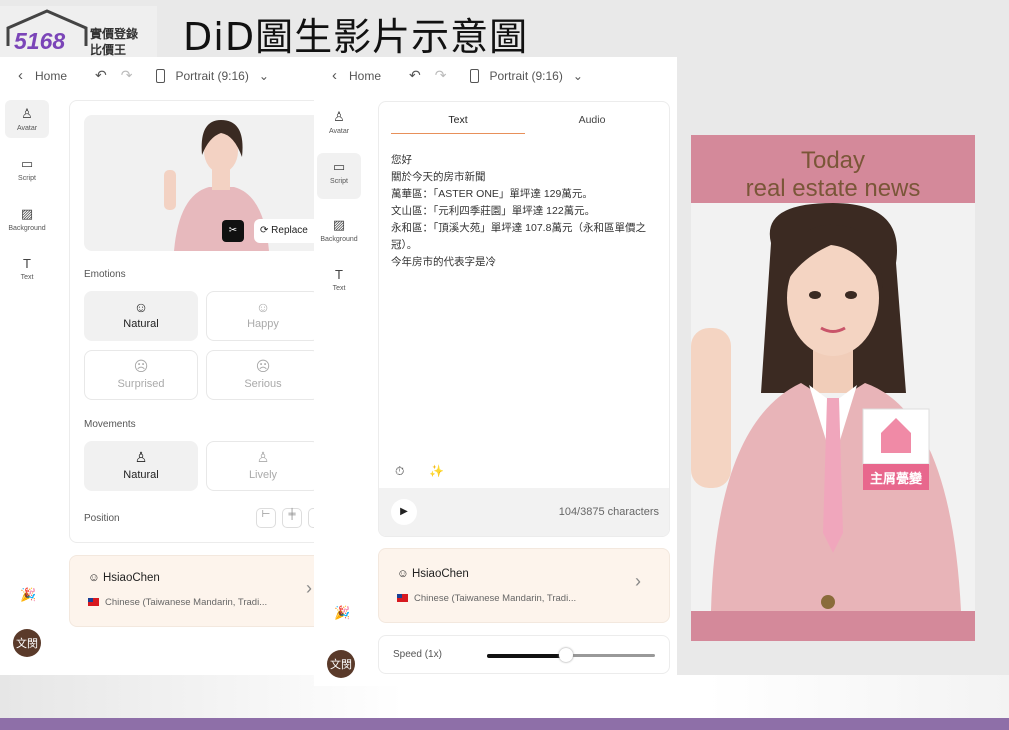  What do you see at coordinates (608, 512) in the screenshot?
I see `character-count: 104/3875 characters` at bounding box center [608, 512].